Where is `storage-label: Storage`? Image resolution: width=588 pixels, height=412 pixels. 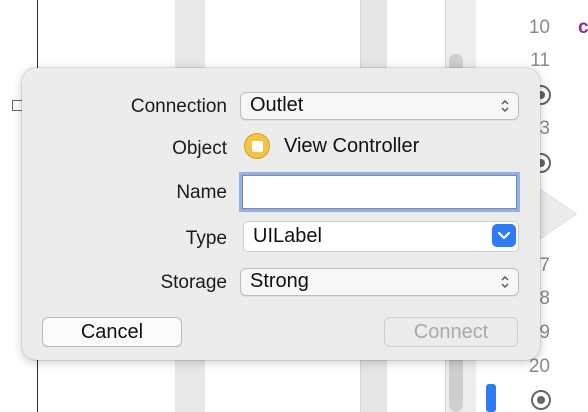 storage-label: Storage is located at coordinates (193, 282).